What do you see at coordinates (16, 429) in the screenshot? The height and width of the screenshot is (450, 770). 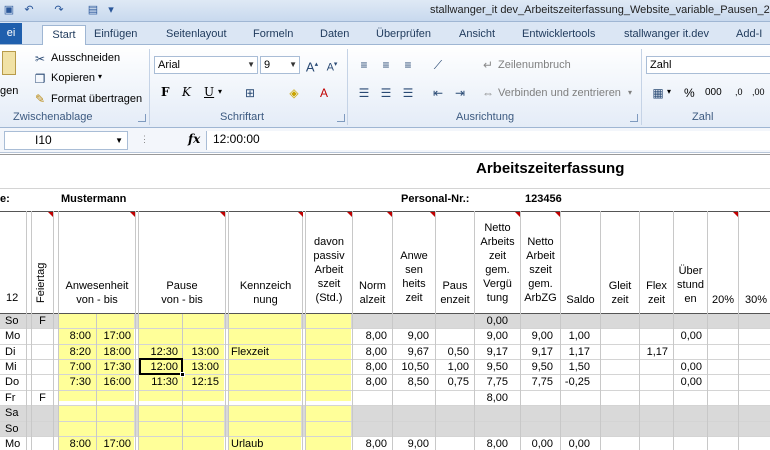 I see `cell-day: So` at bounding box center [16, 429].